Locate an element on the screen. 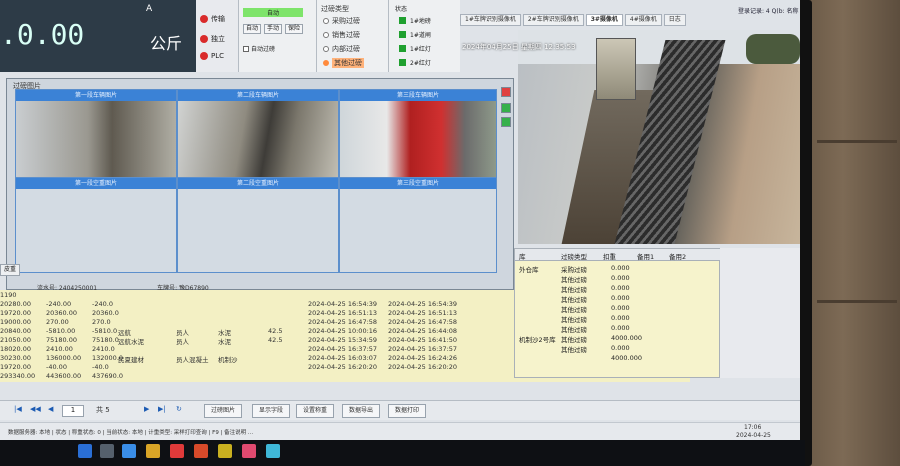 Image resolution: width=900 pixels, height=466 pixels. table-cell: 75180.0 is located at coordinates (105, 340).